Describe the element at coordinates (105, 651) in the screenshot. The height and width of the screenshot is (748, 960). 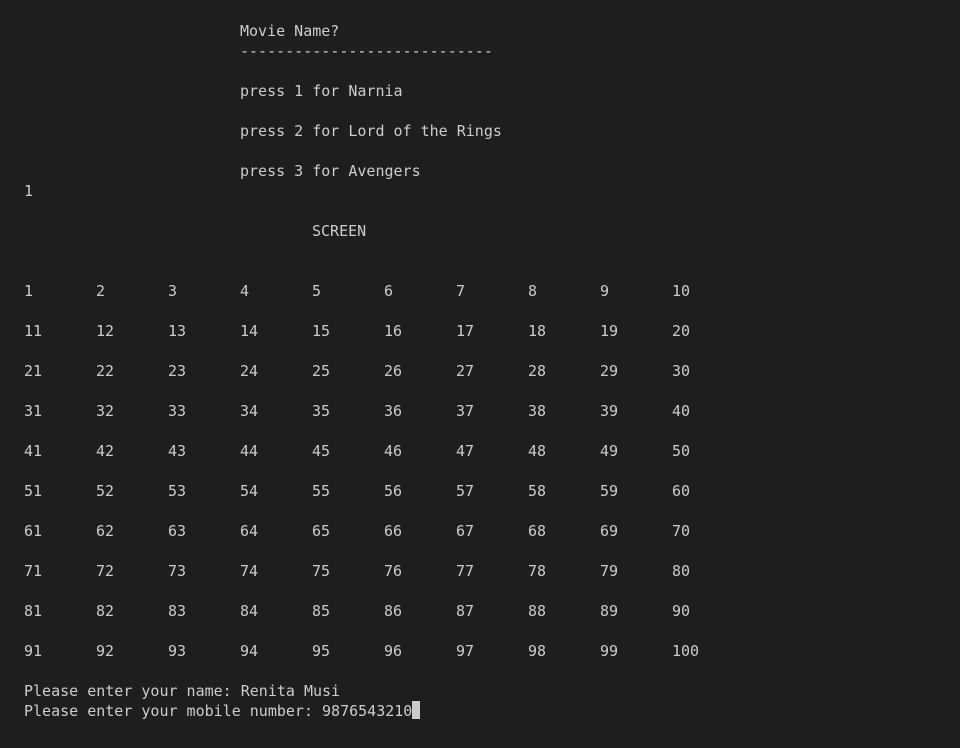
I see `seat-number: 92` at that location.